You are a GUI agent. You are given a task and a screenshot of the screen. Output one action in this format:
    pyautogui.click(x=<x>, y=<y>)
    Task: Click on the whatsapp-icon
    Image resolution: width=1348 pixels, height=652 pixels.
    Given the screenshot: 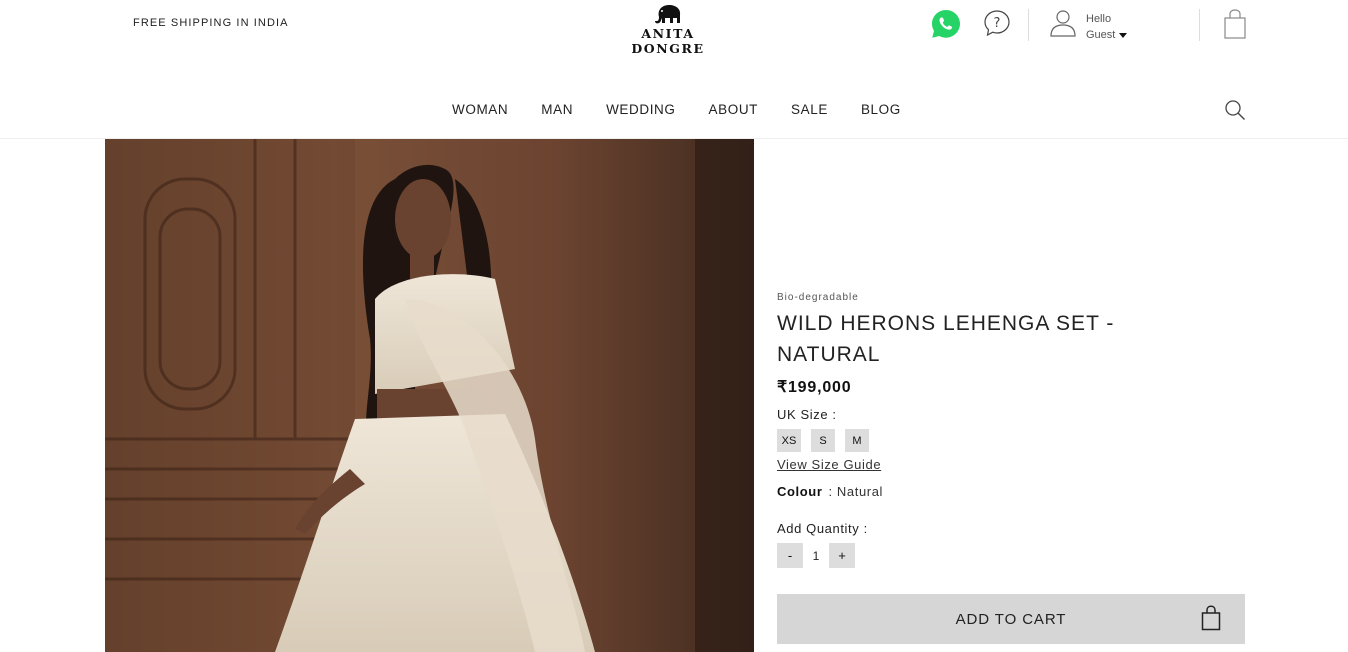 What is the action you would take?
    pyautogui.click(x=946, y=24)
    